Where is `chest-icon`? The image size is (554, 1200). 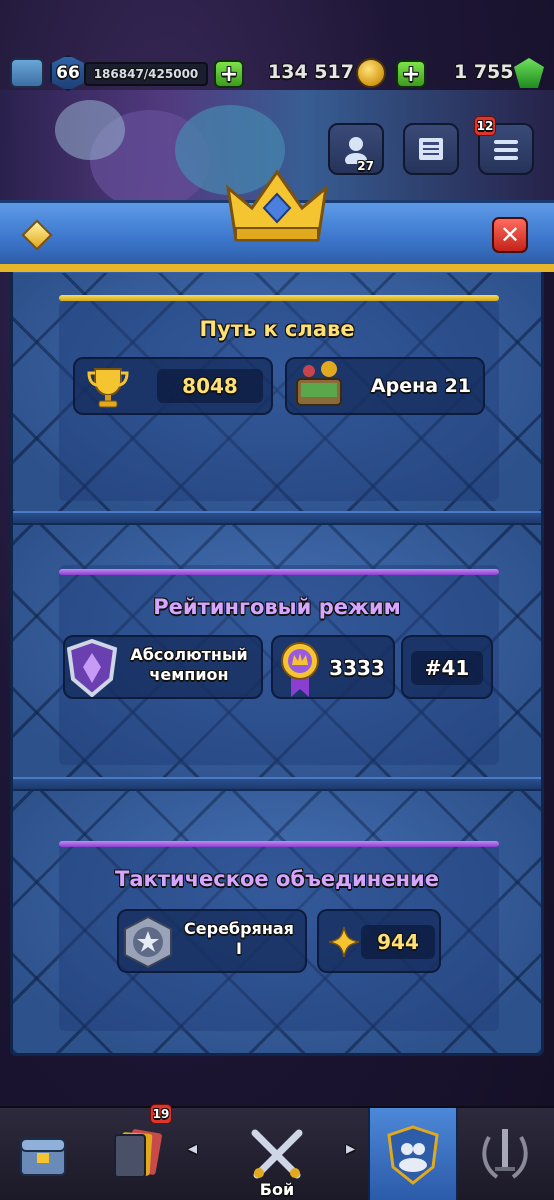
chest-icon is located at coordinates (43, 1157).